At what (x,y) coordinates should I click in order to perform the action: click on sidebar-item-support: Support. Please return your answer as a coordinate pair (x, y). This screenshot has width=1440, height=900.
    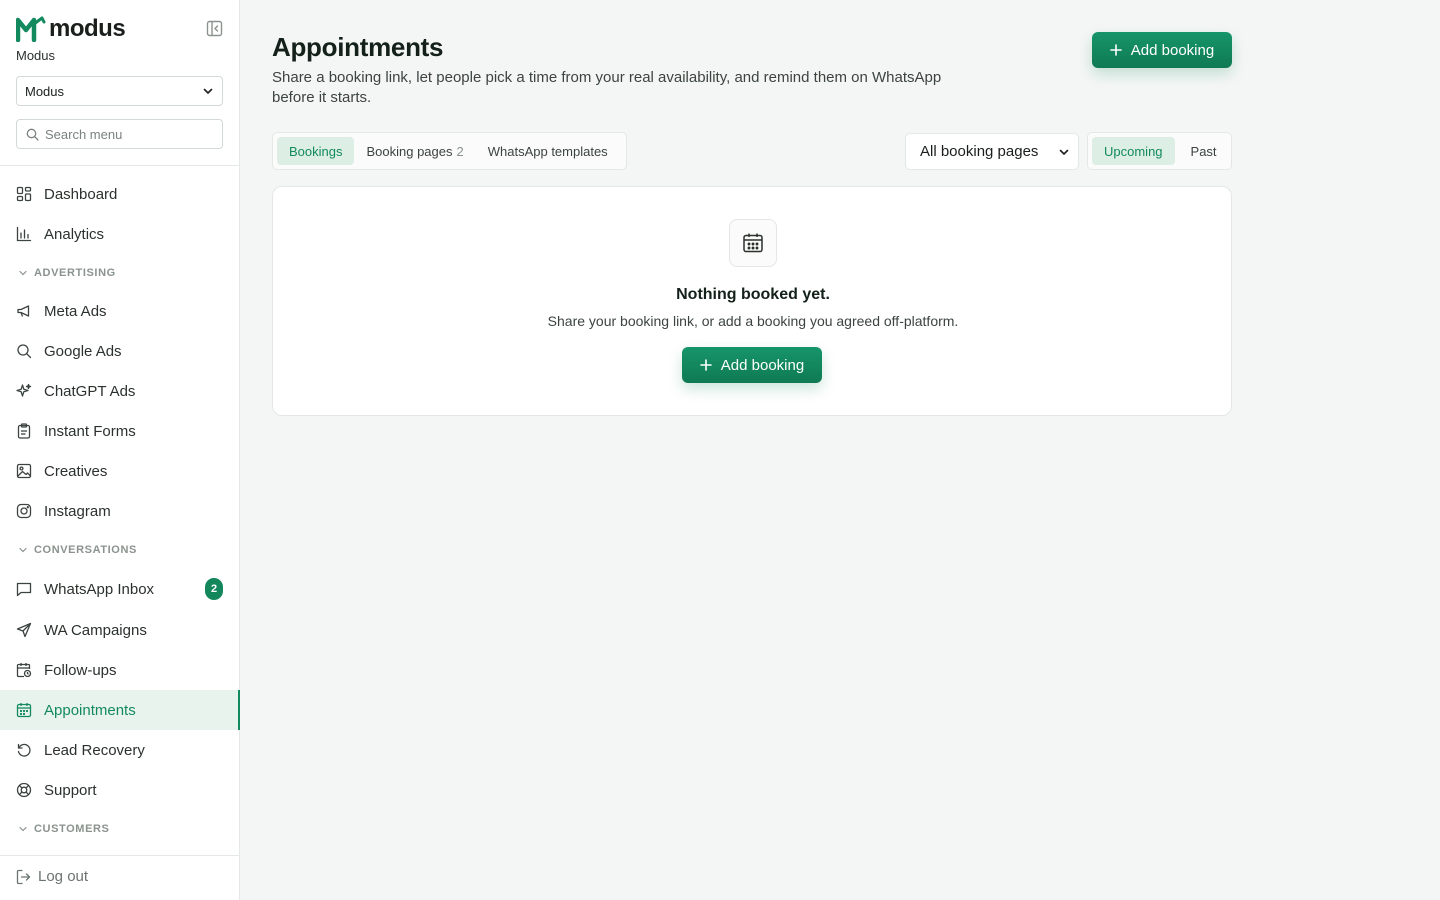
    Looking at the image, I should click on (119, 790).